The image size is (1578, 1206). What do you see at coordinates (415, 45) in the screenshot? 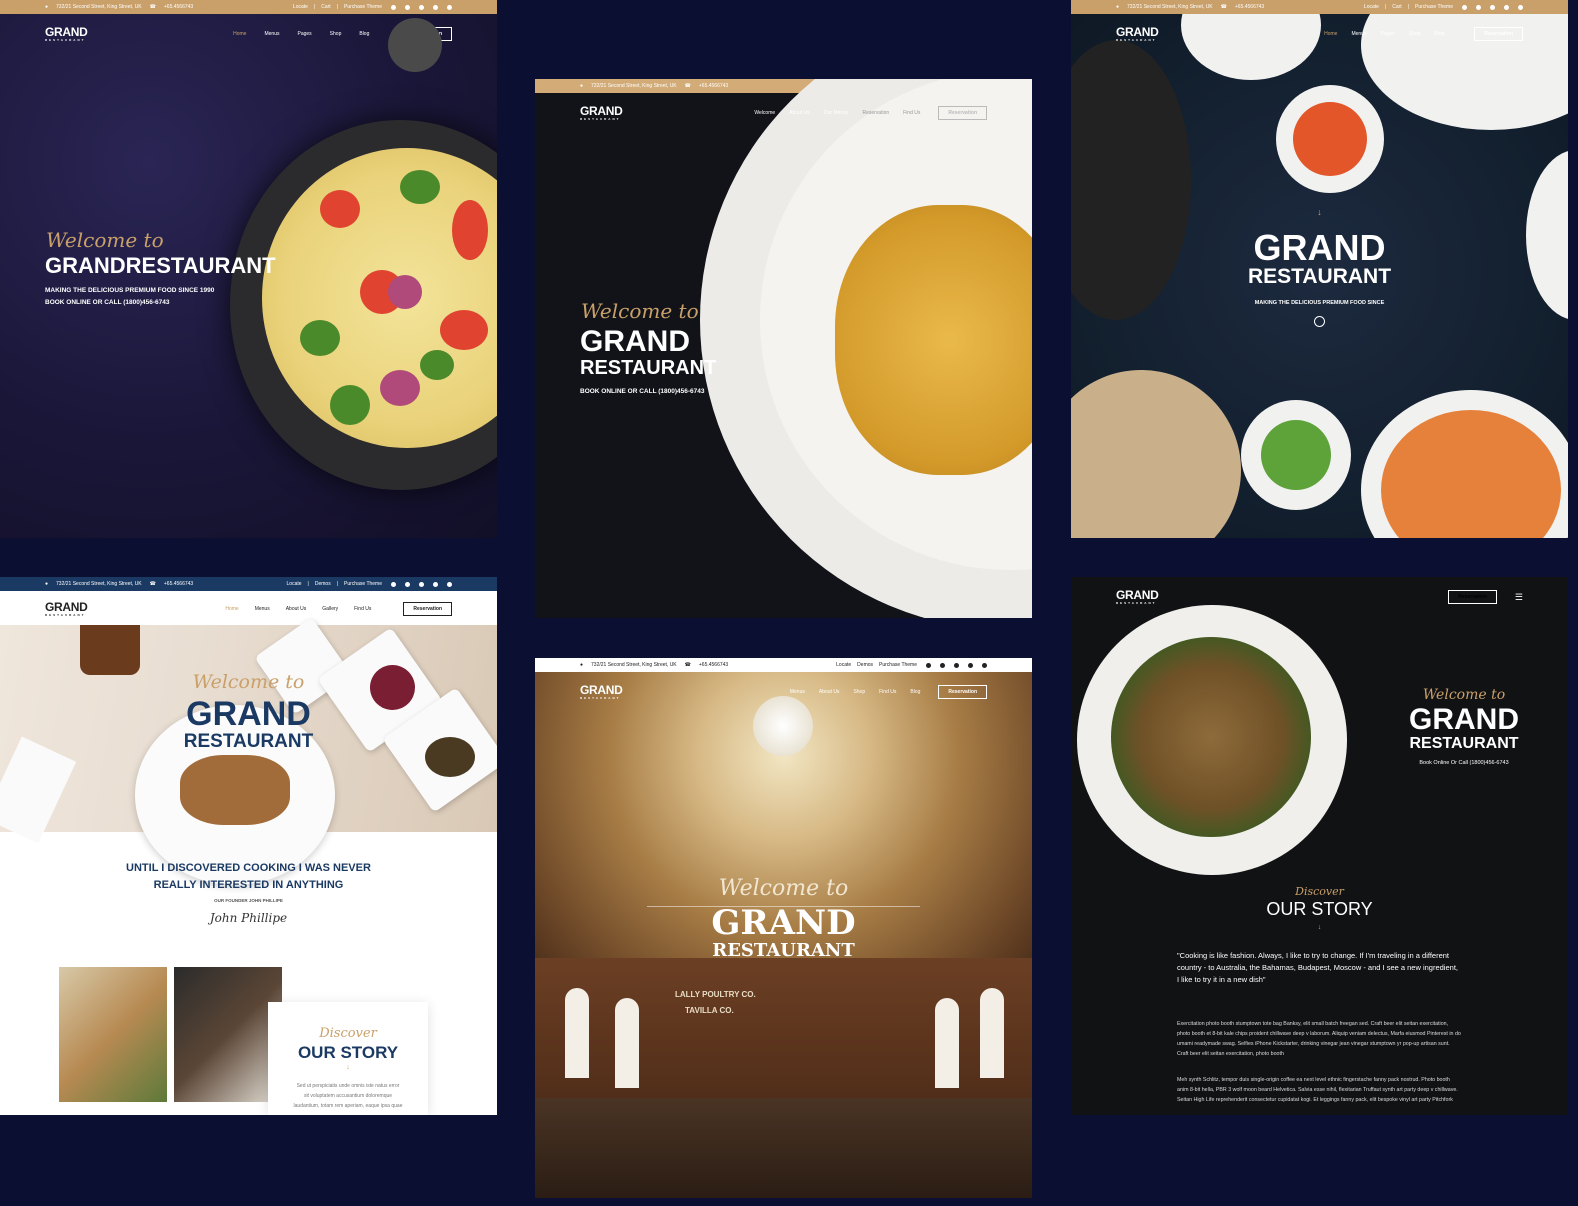
I see `pepper-bowl-image` at bounding box center [415, 45].